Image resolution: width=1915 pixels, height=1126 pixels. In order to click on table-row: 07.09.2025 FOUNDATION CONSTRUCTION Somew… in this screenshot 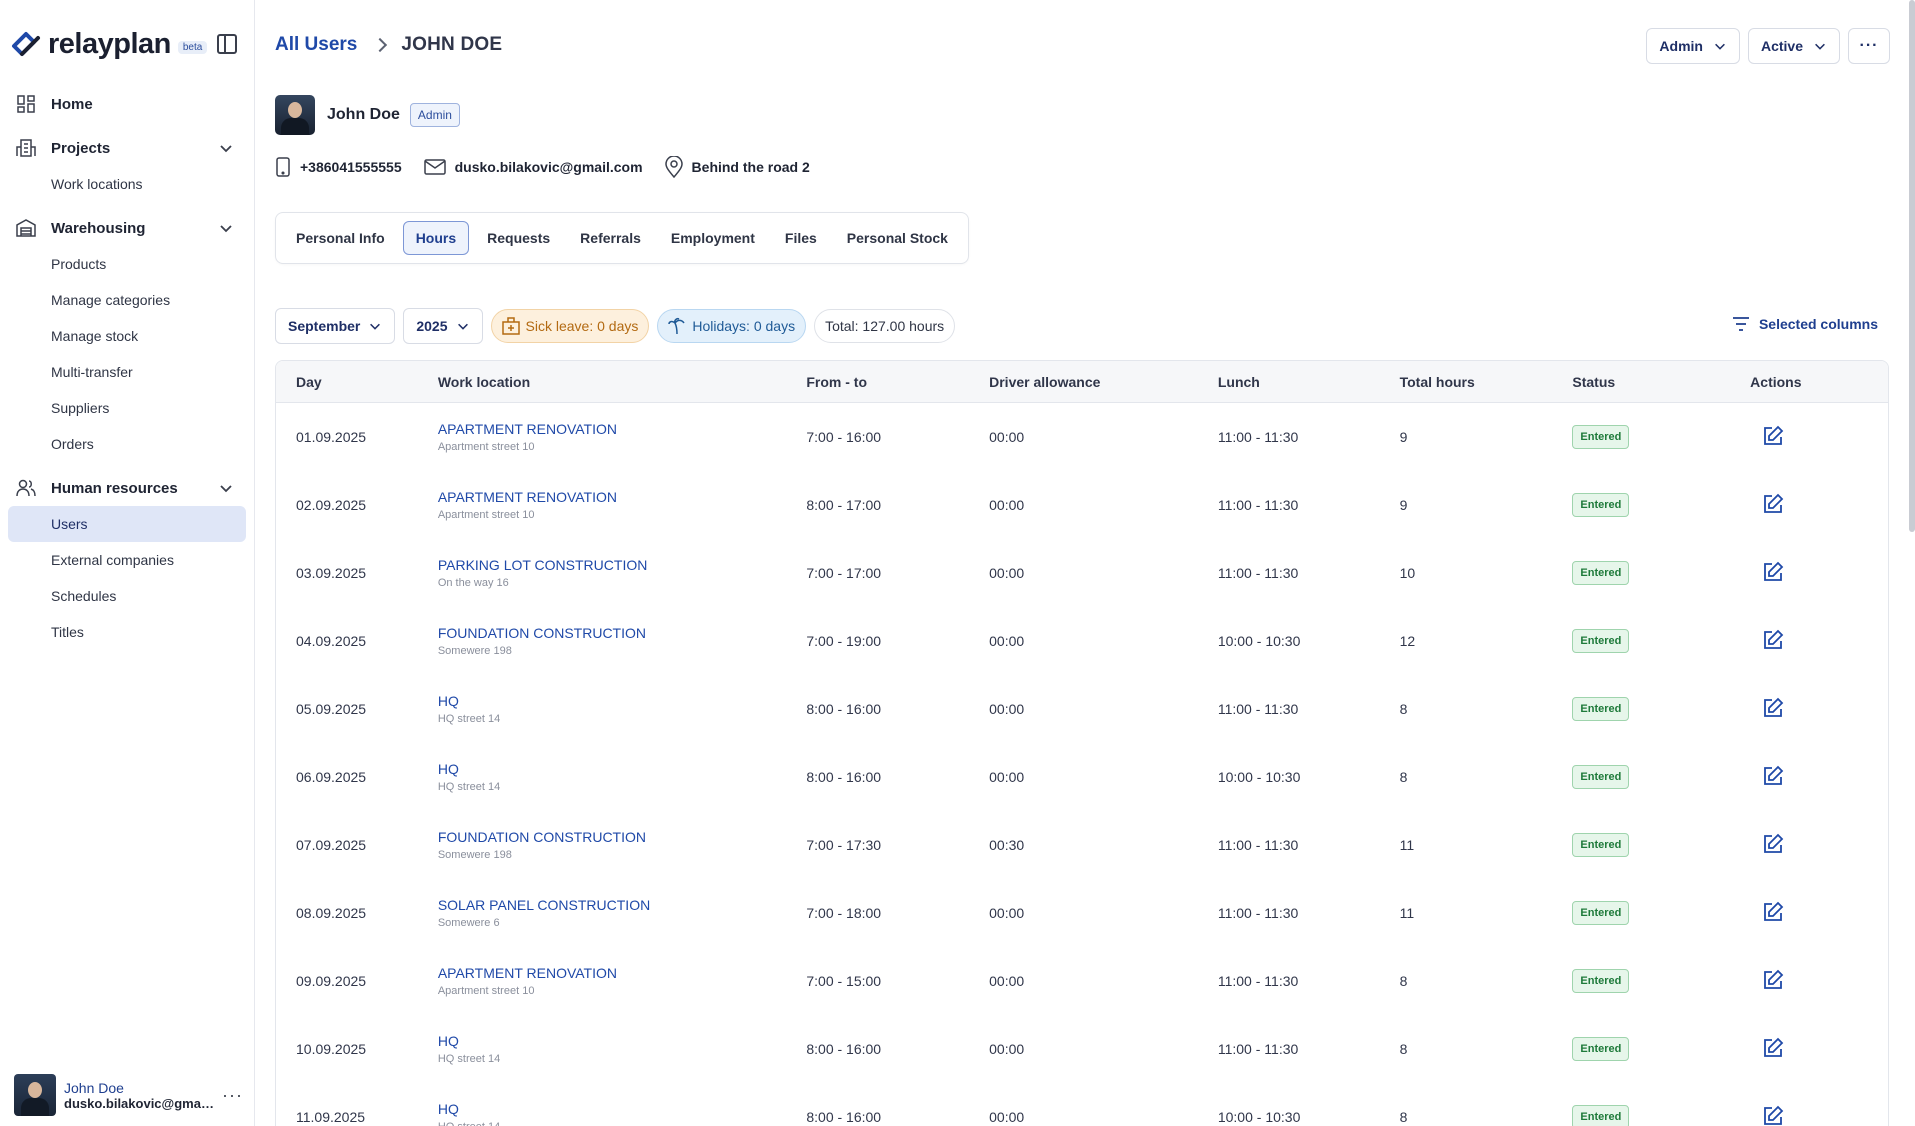, I will do `click(1082, 845)`.